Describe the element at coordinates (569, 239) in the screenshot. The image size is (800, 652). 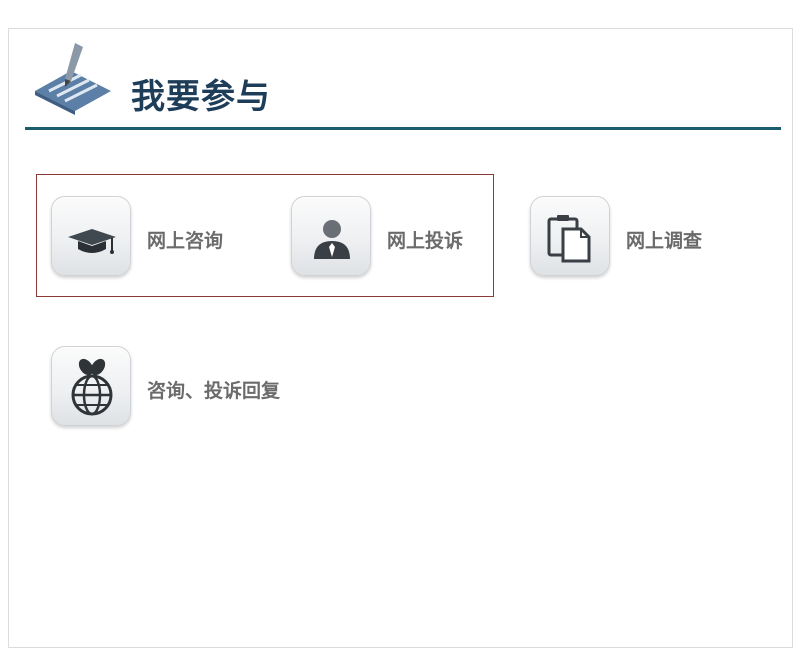
I see `clipboard-icon` at that location.